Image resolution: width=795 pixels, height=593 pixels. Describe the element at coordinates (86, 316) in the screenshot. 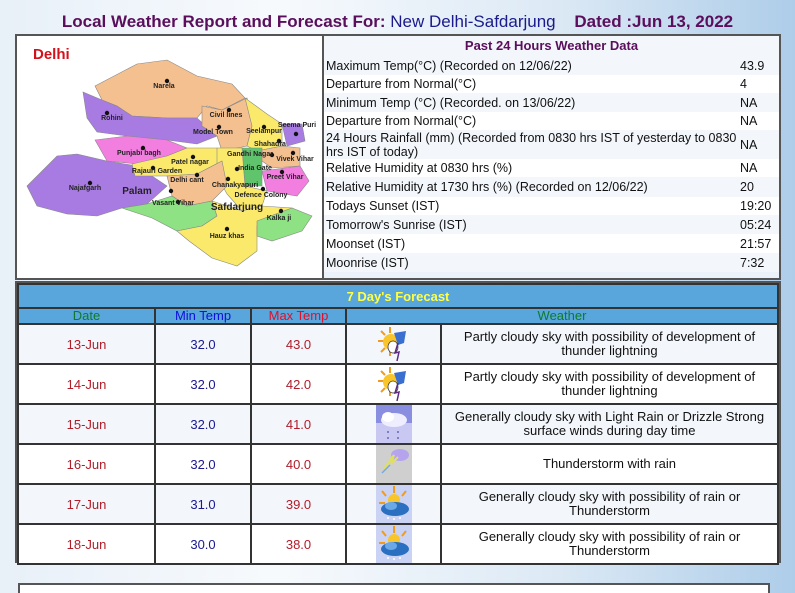

I see `header-date: Date` at that location.